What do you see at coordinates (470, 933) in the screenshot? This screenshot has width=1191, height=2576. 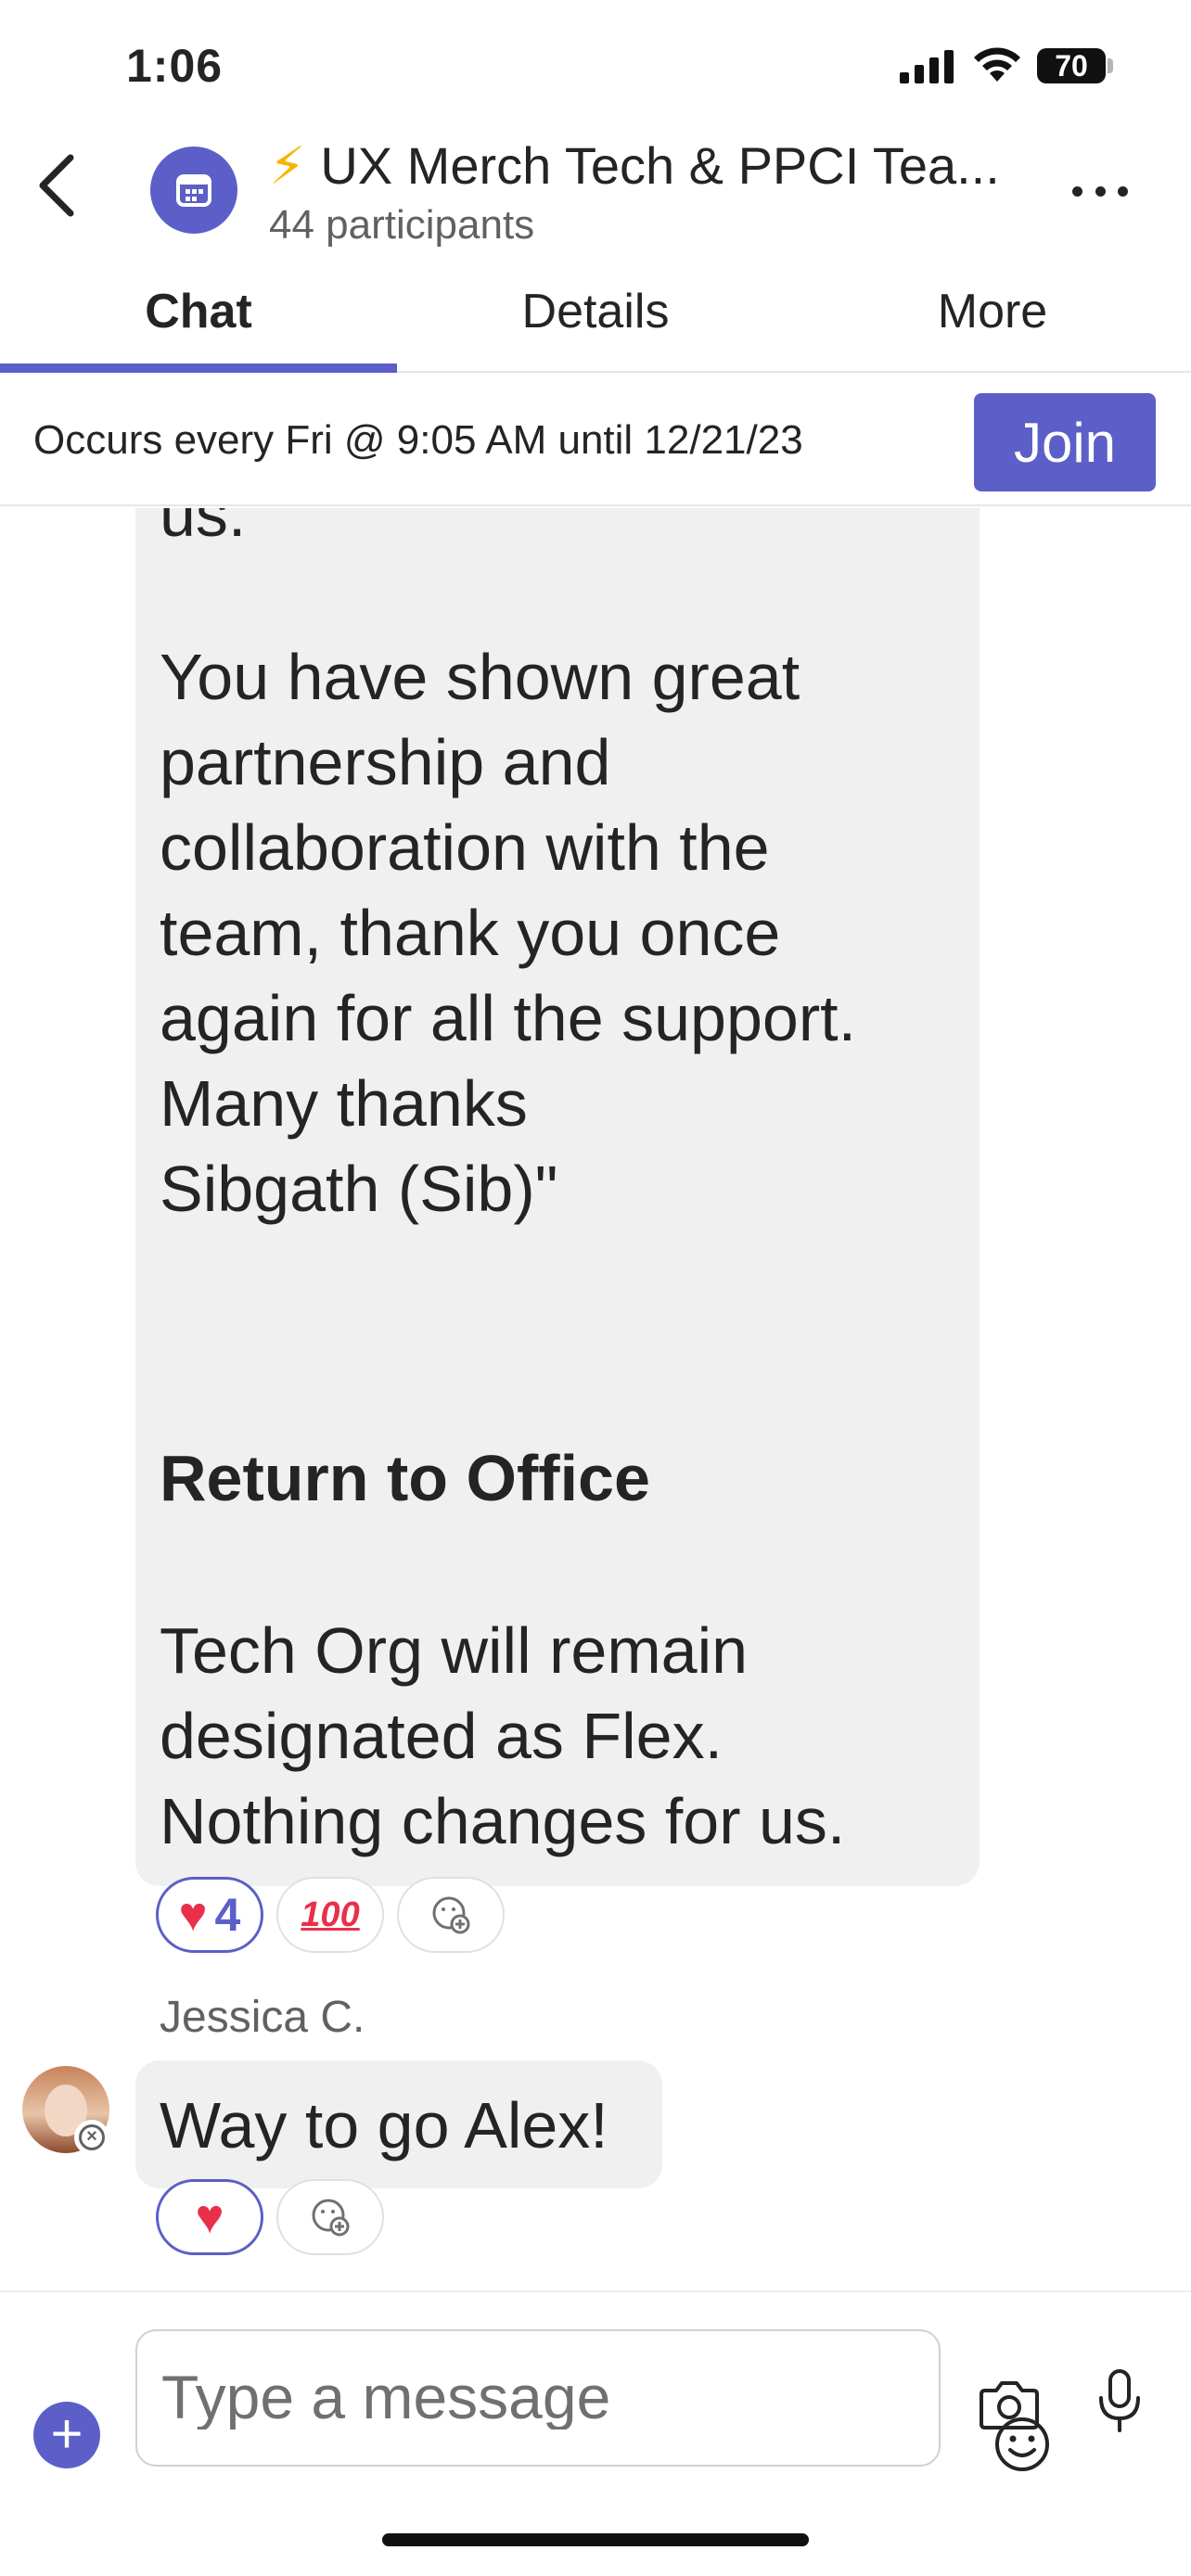 I see `message-line: team, thank you once` at bounding box center [470, 933].